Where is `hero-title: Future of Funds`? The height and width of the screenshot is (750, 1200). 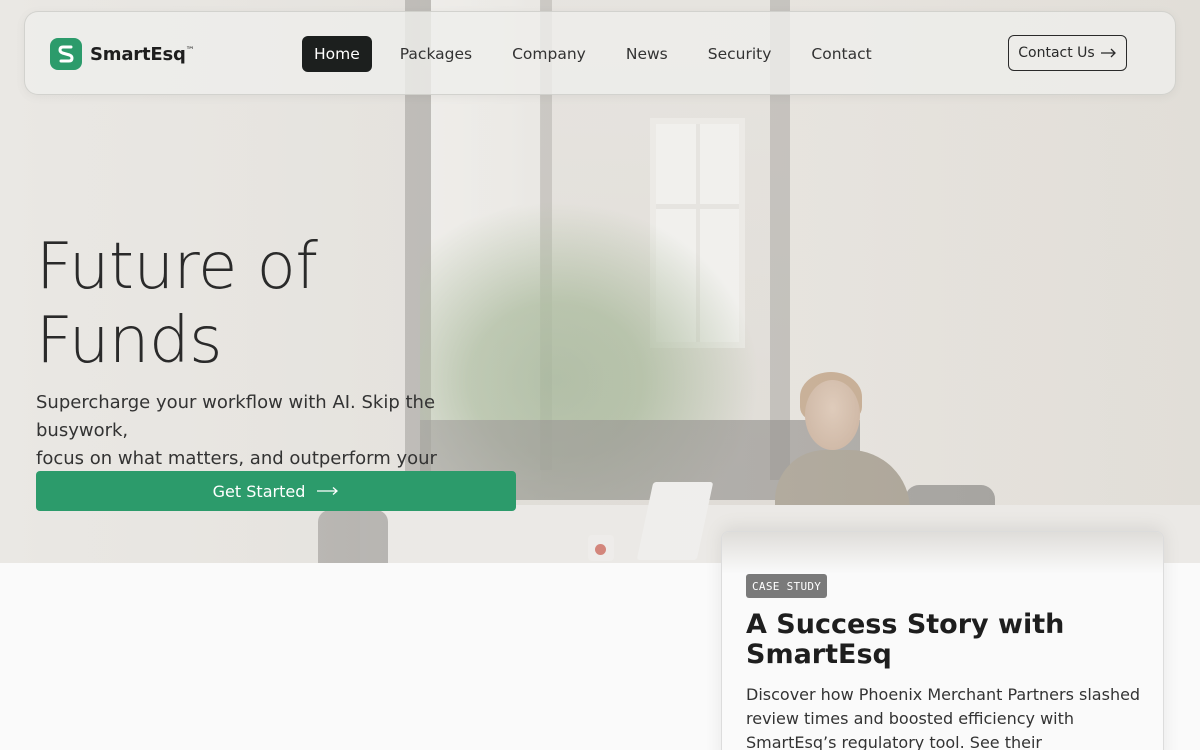 hero-title: Future of Funds is located at coordinates (266, 304).